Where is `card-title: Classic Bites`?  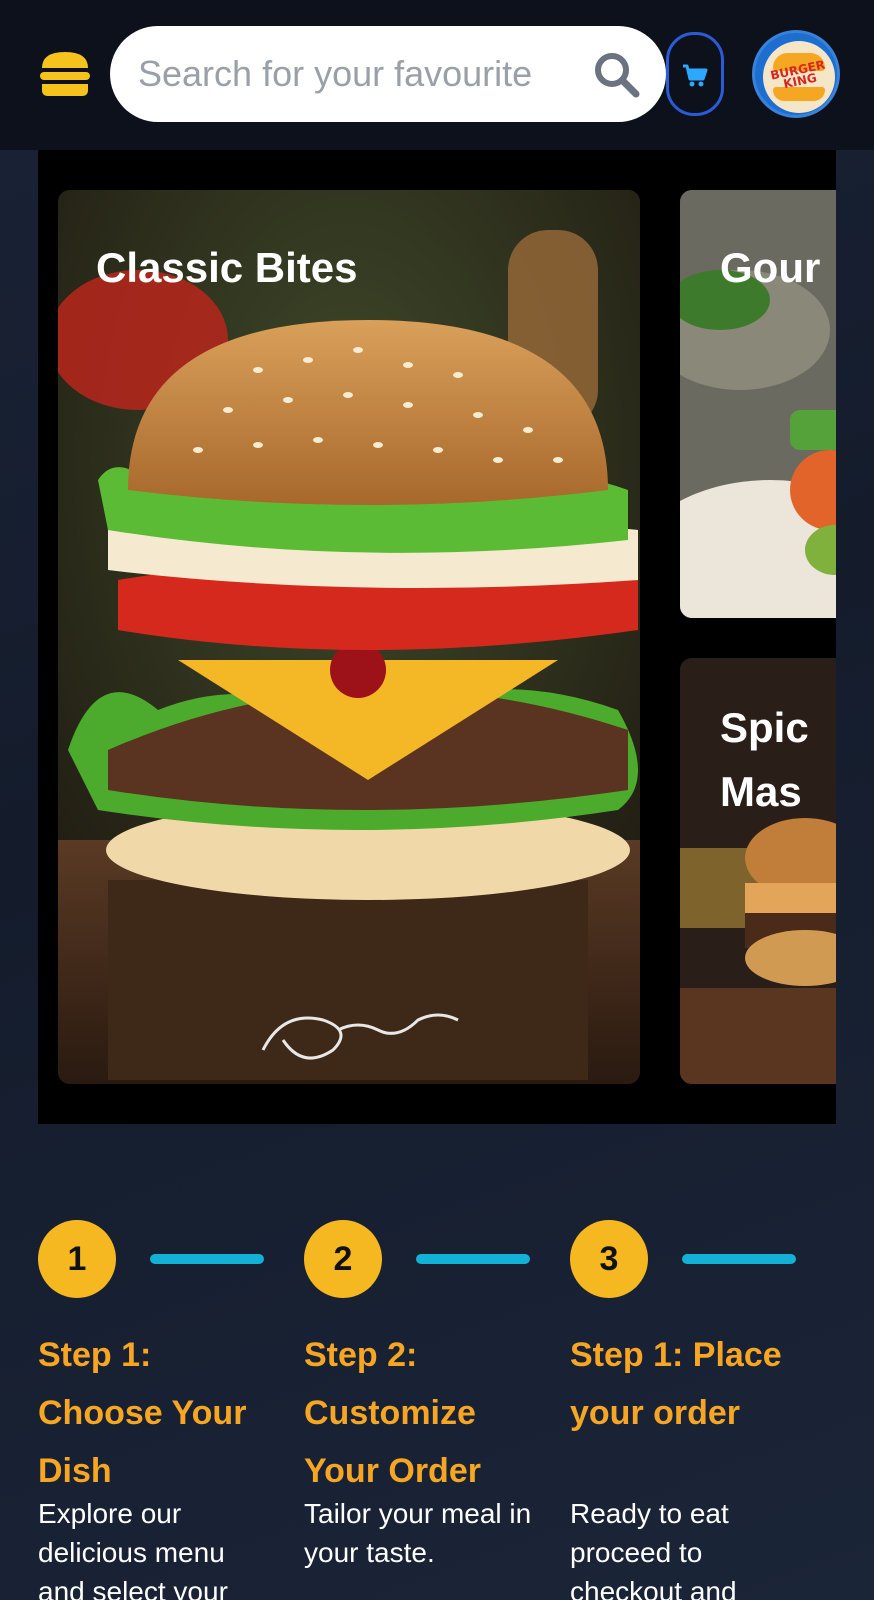 card-title: Classic Bites is located at coordinates (227, 267).